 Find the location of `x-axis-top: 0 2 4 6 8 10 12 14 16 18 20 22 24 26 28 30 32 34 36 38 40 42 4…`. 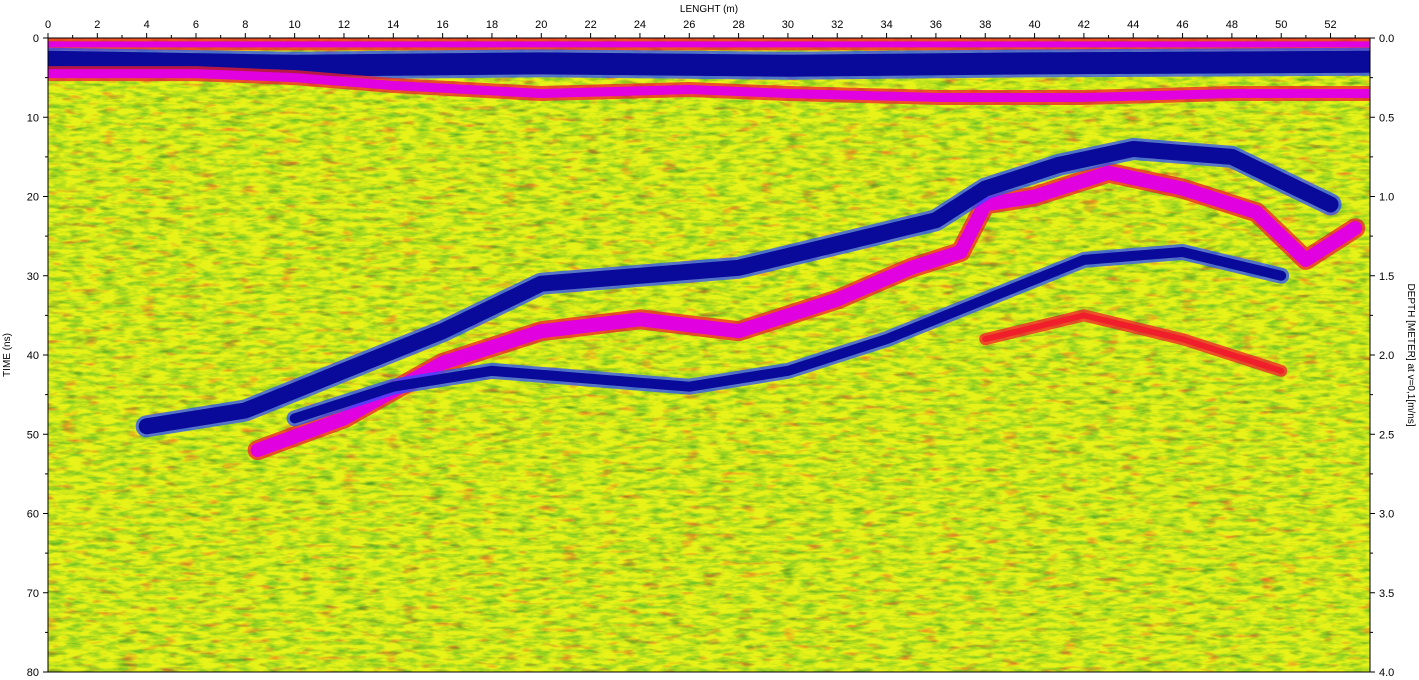

x-axis-top: 0 2 4 6 8 10 12 14 16 18 20 22 24 26 28 30 32 34 36 38 40 42 4… is located at coordinates (700, 28).